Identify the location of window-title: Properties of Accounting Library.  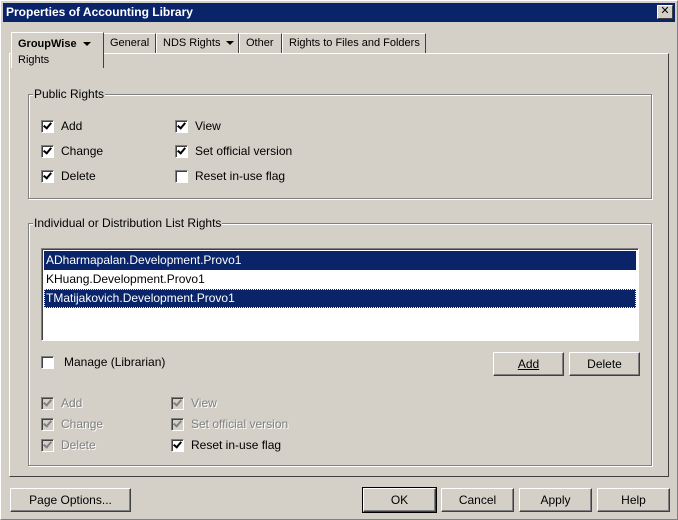
(99, 12).